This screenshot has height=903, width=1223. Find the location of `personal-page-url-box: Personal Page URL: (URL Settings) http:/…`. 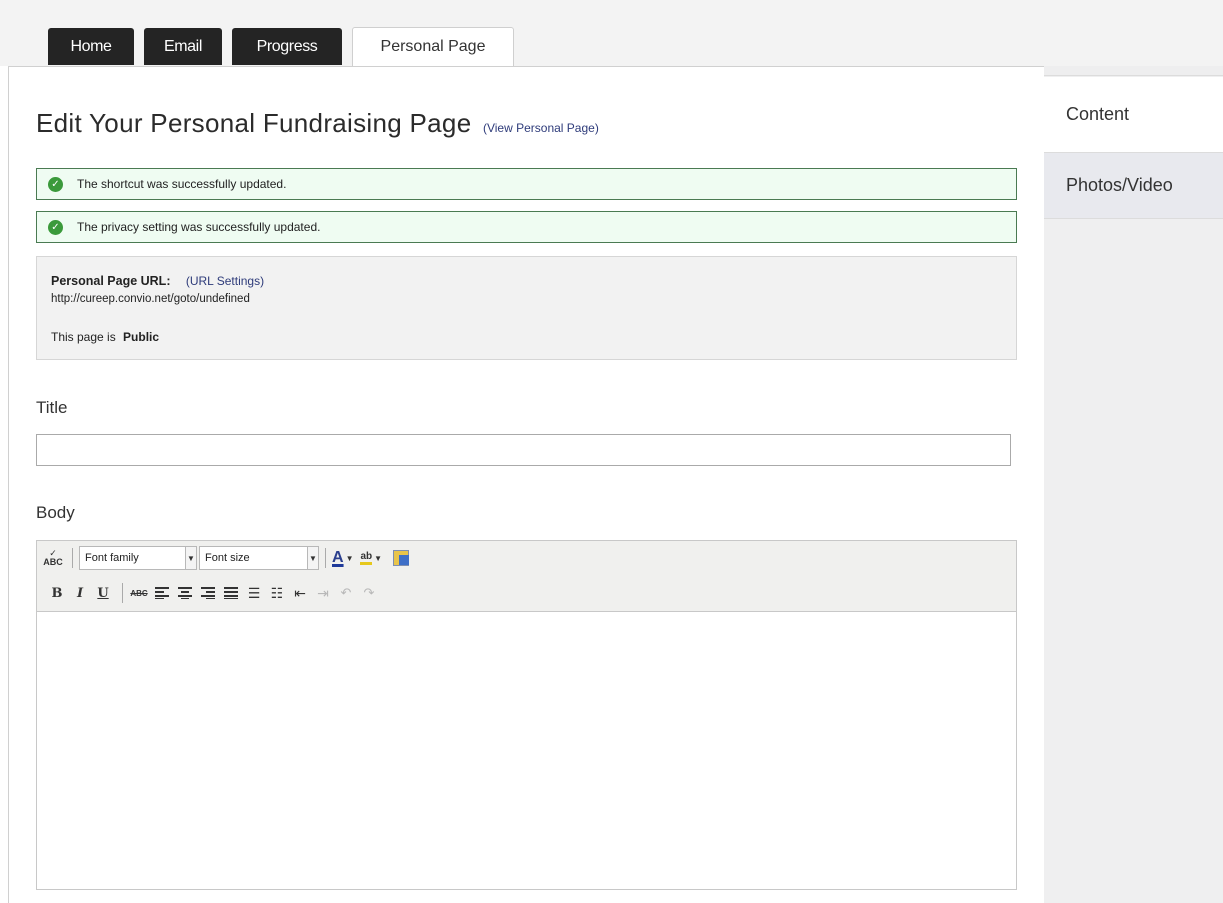

personal-page-url-box: Personal Page URL: (URL Settings) http:/… is located at coordinates (526, 308).